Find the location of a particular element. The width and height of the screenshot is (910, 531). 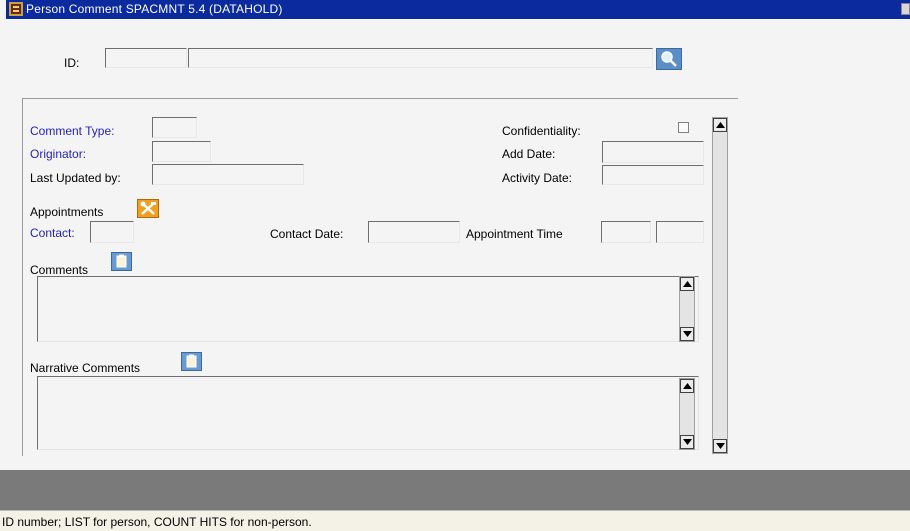

search-icon is located at coordinates (669, 59).